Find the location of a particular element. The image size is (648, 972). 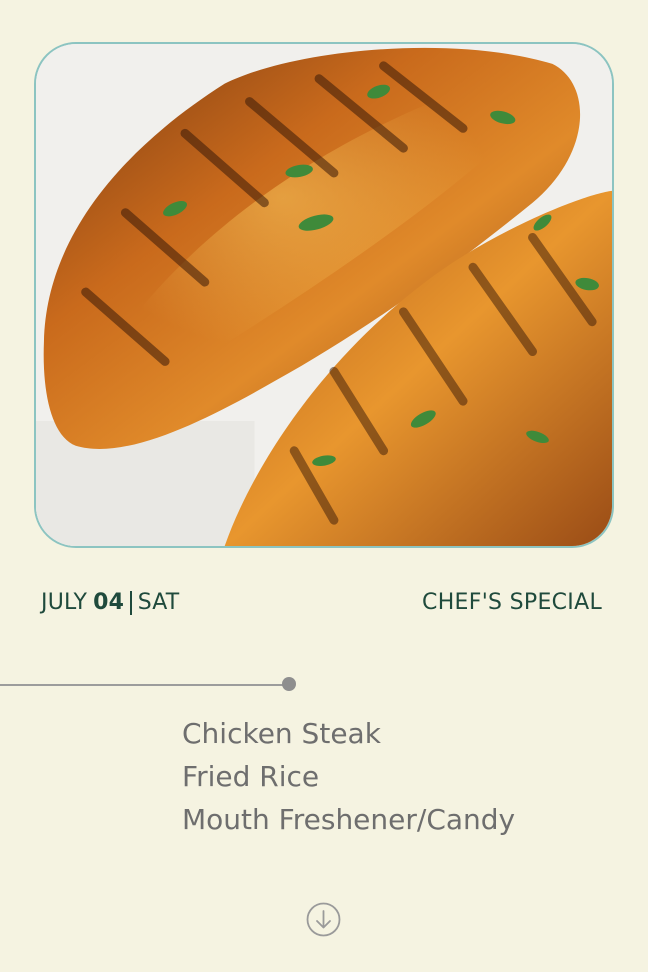

arrow-down-circle-icon is located at coordinates (323, 919).